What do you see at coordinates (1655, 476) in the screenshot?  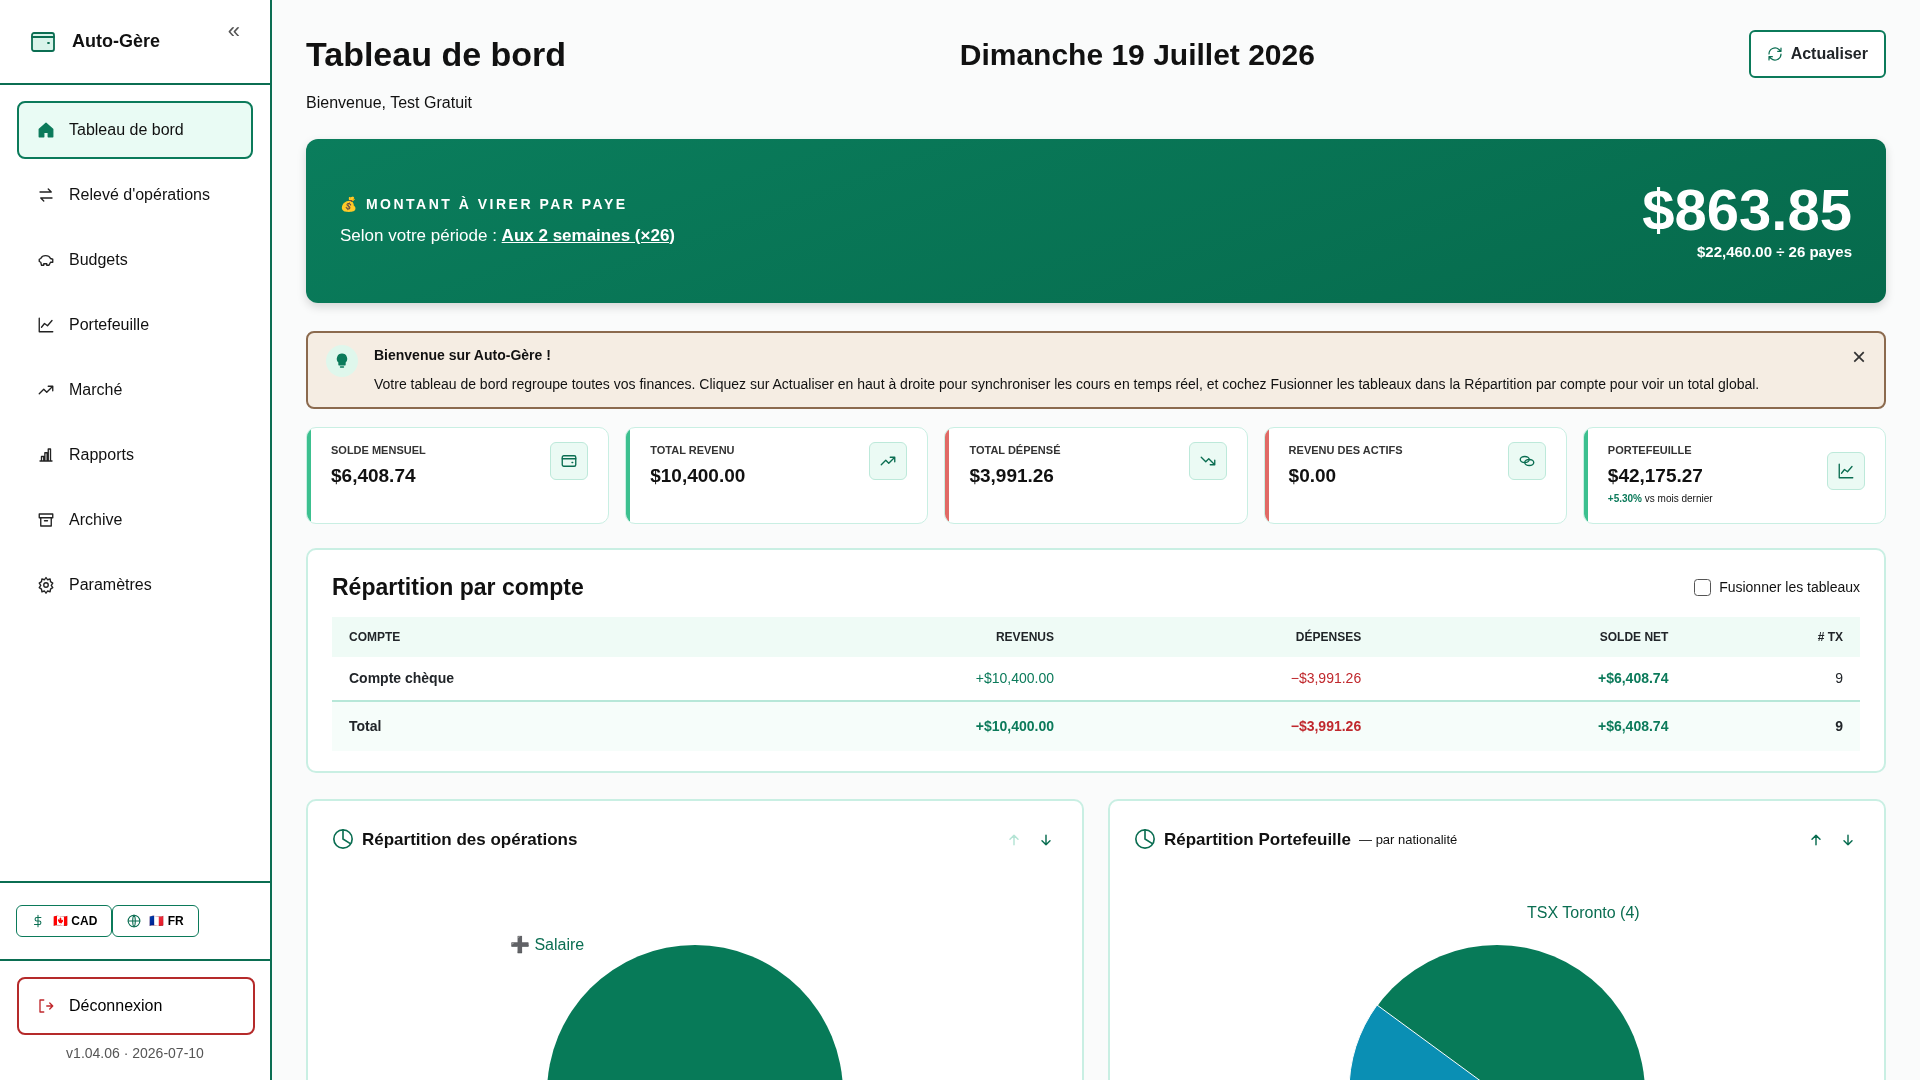 I see `stat-value: $42,175.27` at bounding box center [1655, 476].